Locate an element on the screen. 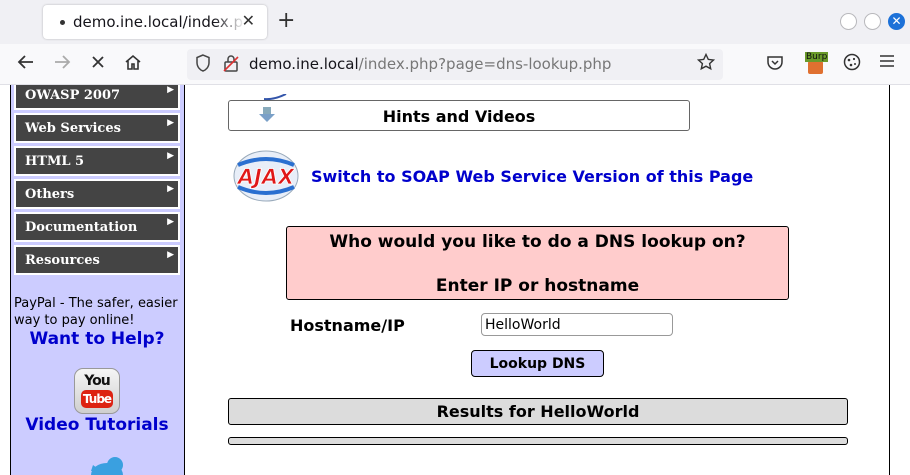 This screenshot has width=910, height=475. youtube-icon: You Tube is located at coordinates (97, 391).